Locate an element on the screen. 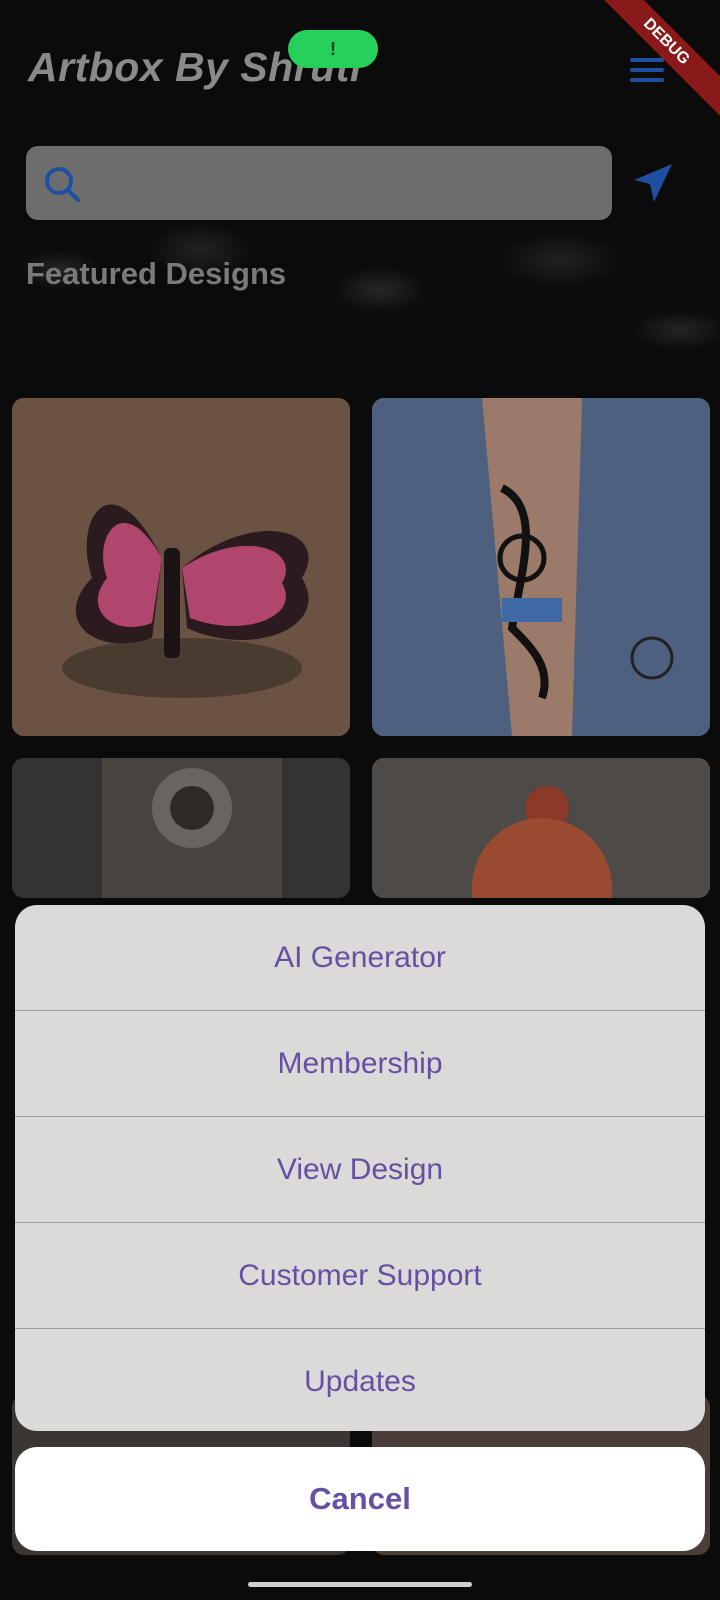  design-card-butterfly is located at coordinates (181, 567).